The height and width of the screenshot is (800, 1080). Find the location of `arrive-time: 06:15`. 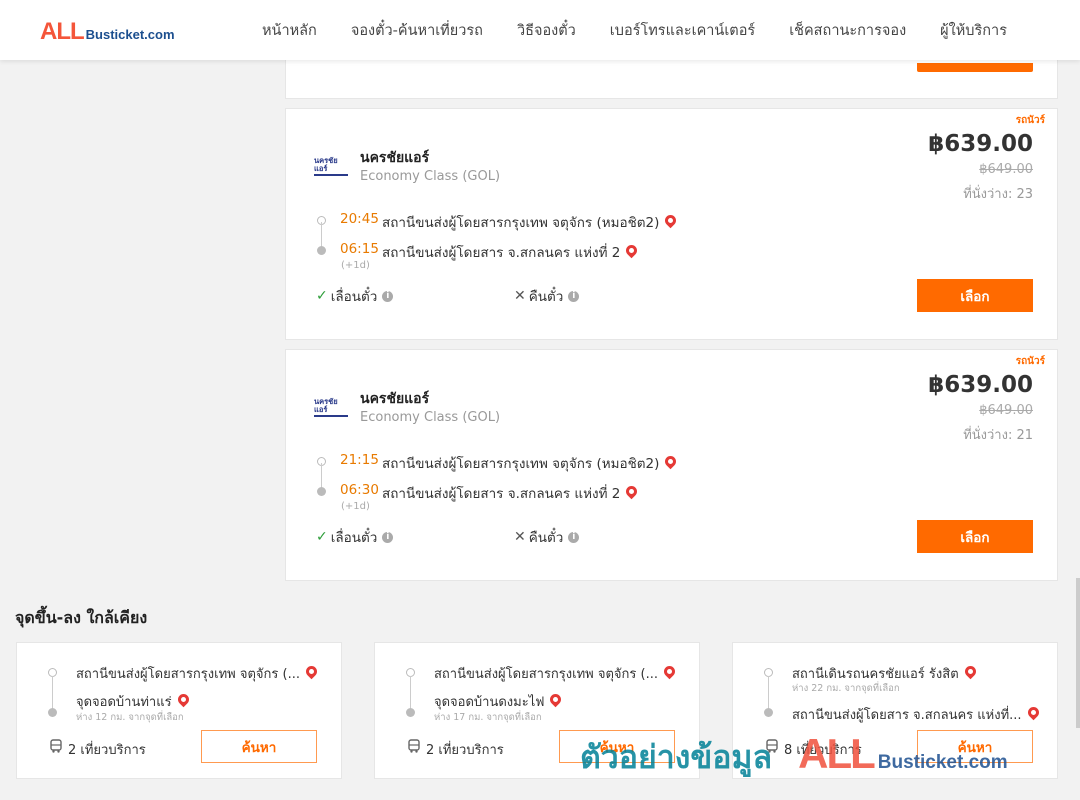

arrive-time: 06:15 is located at coordinates (359, 249).